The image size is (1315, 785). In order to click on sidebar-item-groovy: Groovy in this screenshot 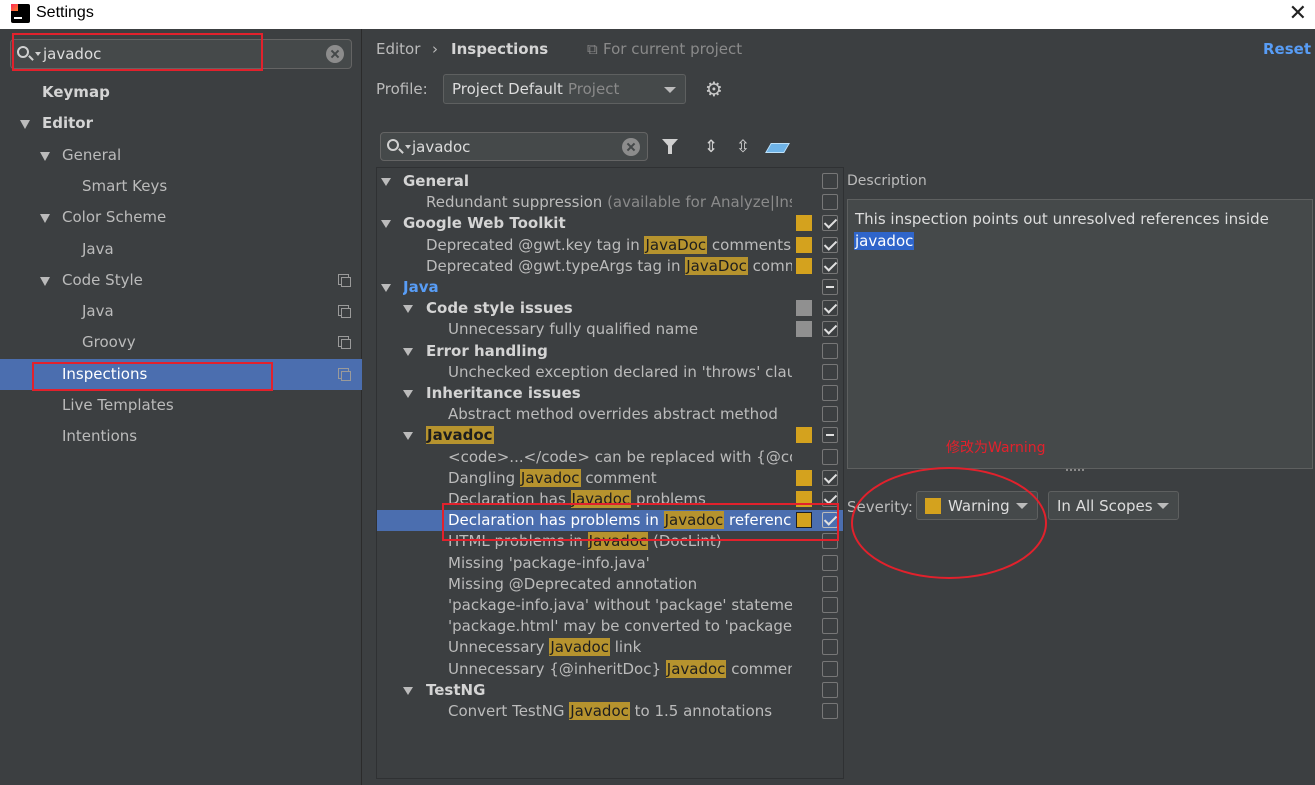, I will do `click(181, 342)`.